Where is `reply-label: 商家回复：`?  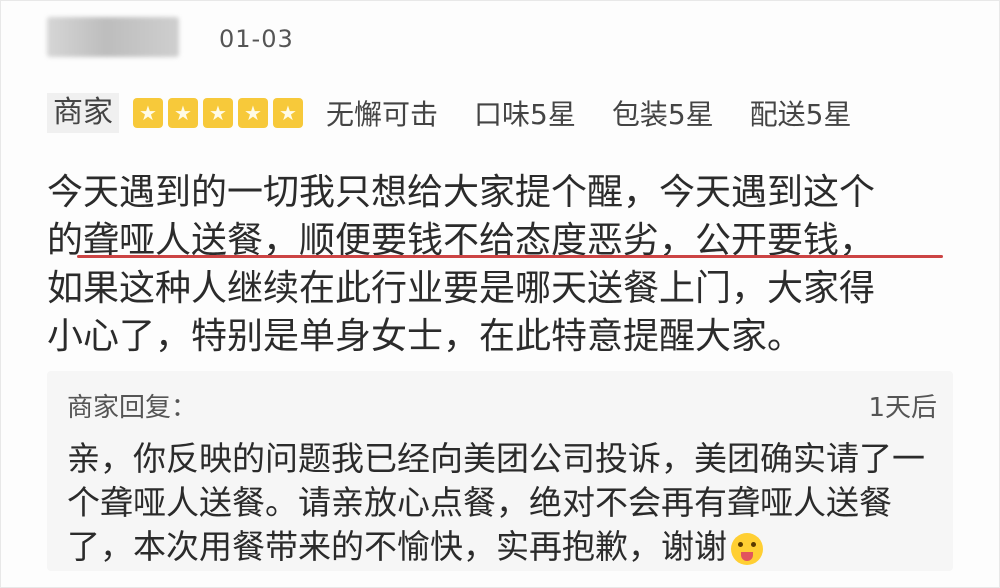 reply-label: 商家回复： is located at coordinates (132, 408).